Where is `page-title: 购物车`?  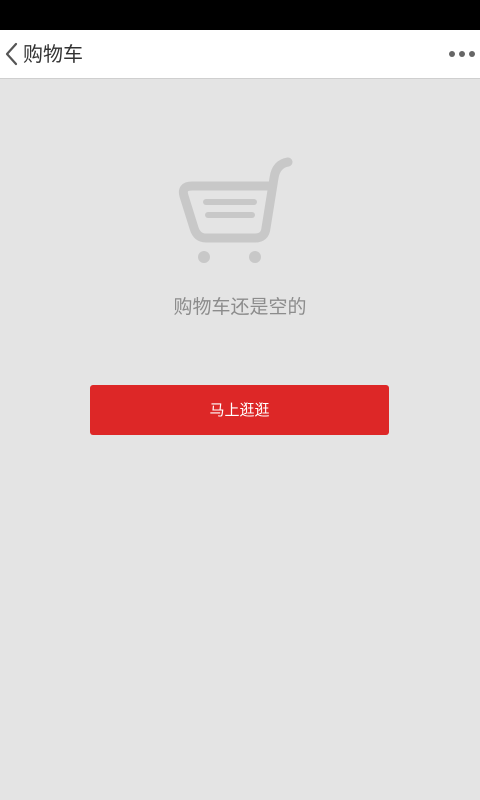
page-title: 购物车 is located at coordinates (53, 54).